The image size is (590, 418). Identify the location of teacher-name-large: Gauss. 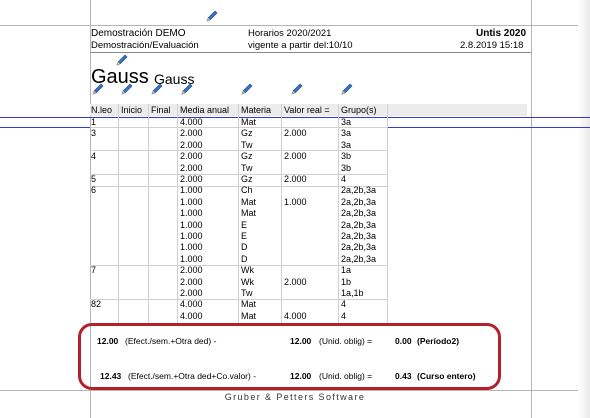
(120, 77).